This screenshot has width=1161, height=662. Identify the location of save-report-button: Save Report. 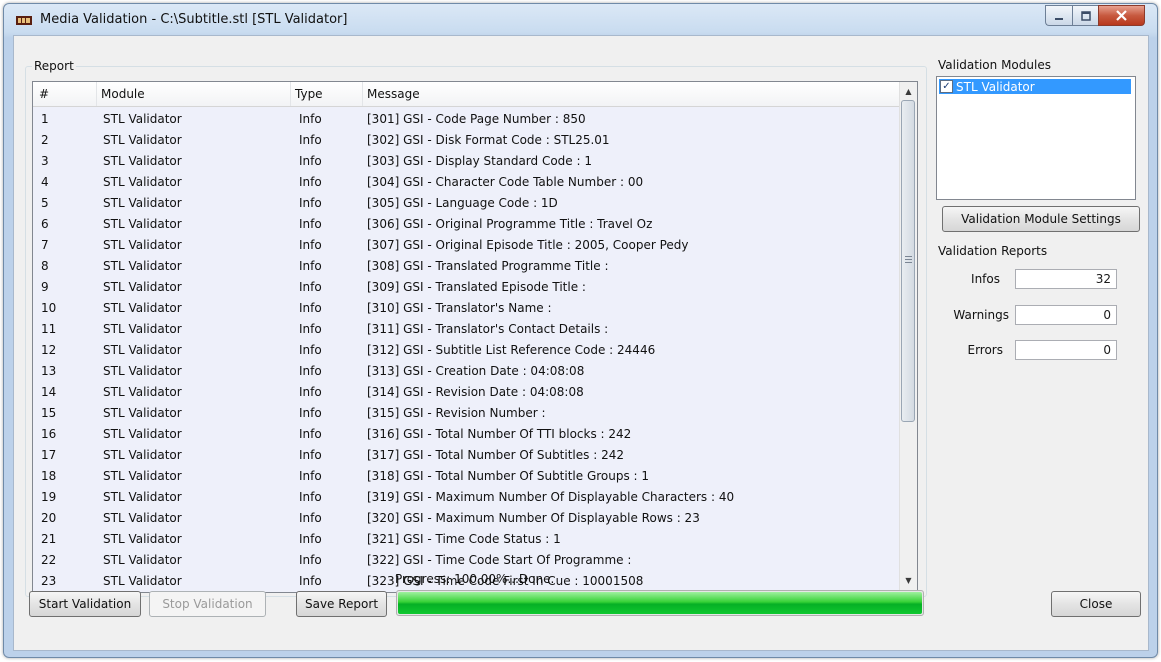
(341, 604).